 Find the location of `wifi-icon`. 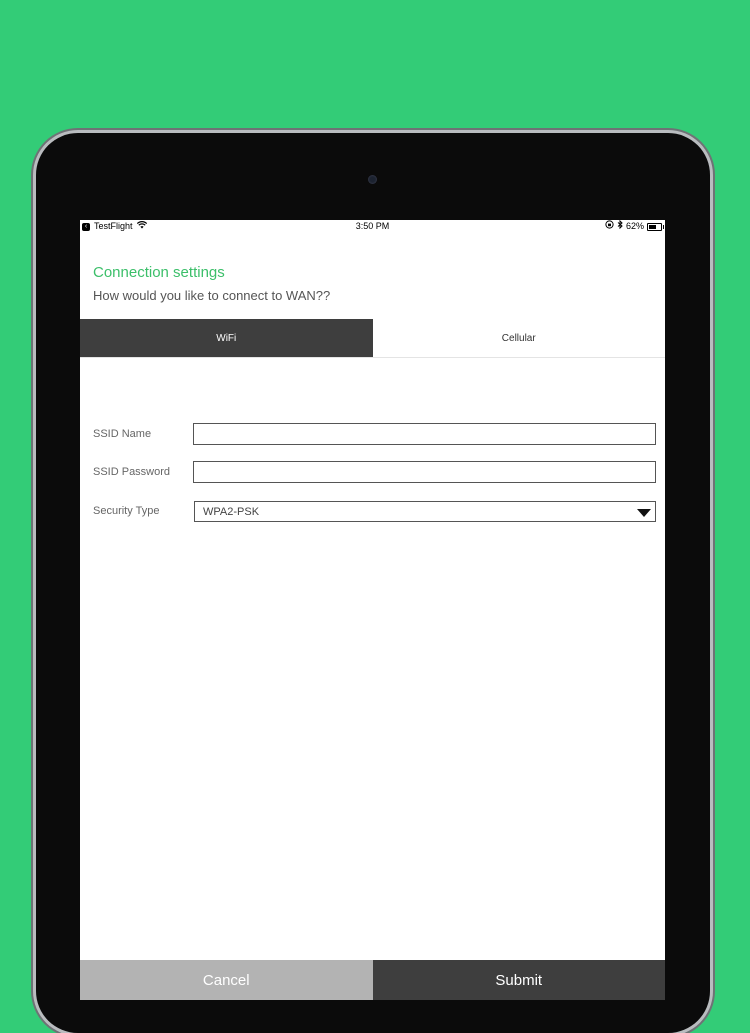

wifi-icon is located at coordinates (141, 226).